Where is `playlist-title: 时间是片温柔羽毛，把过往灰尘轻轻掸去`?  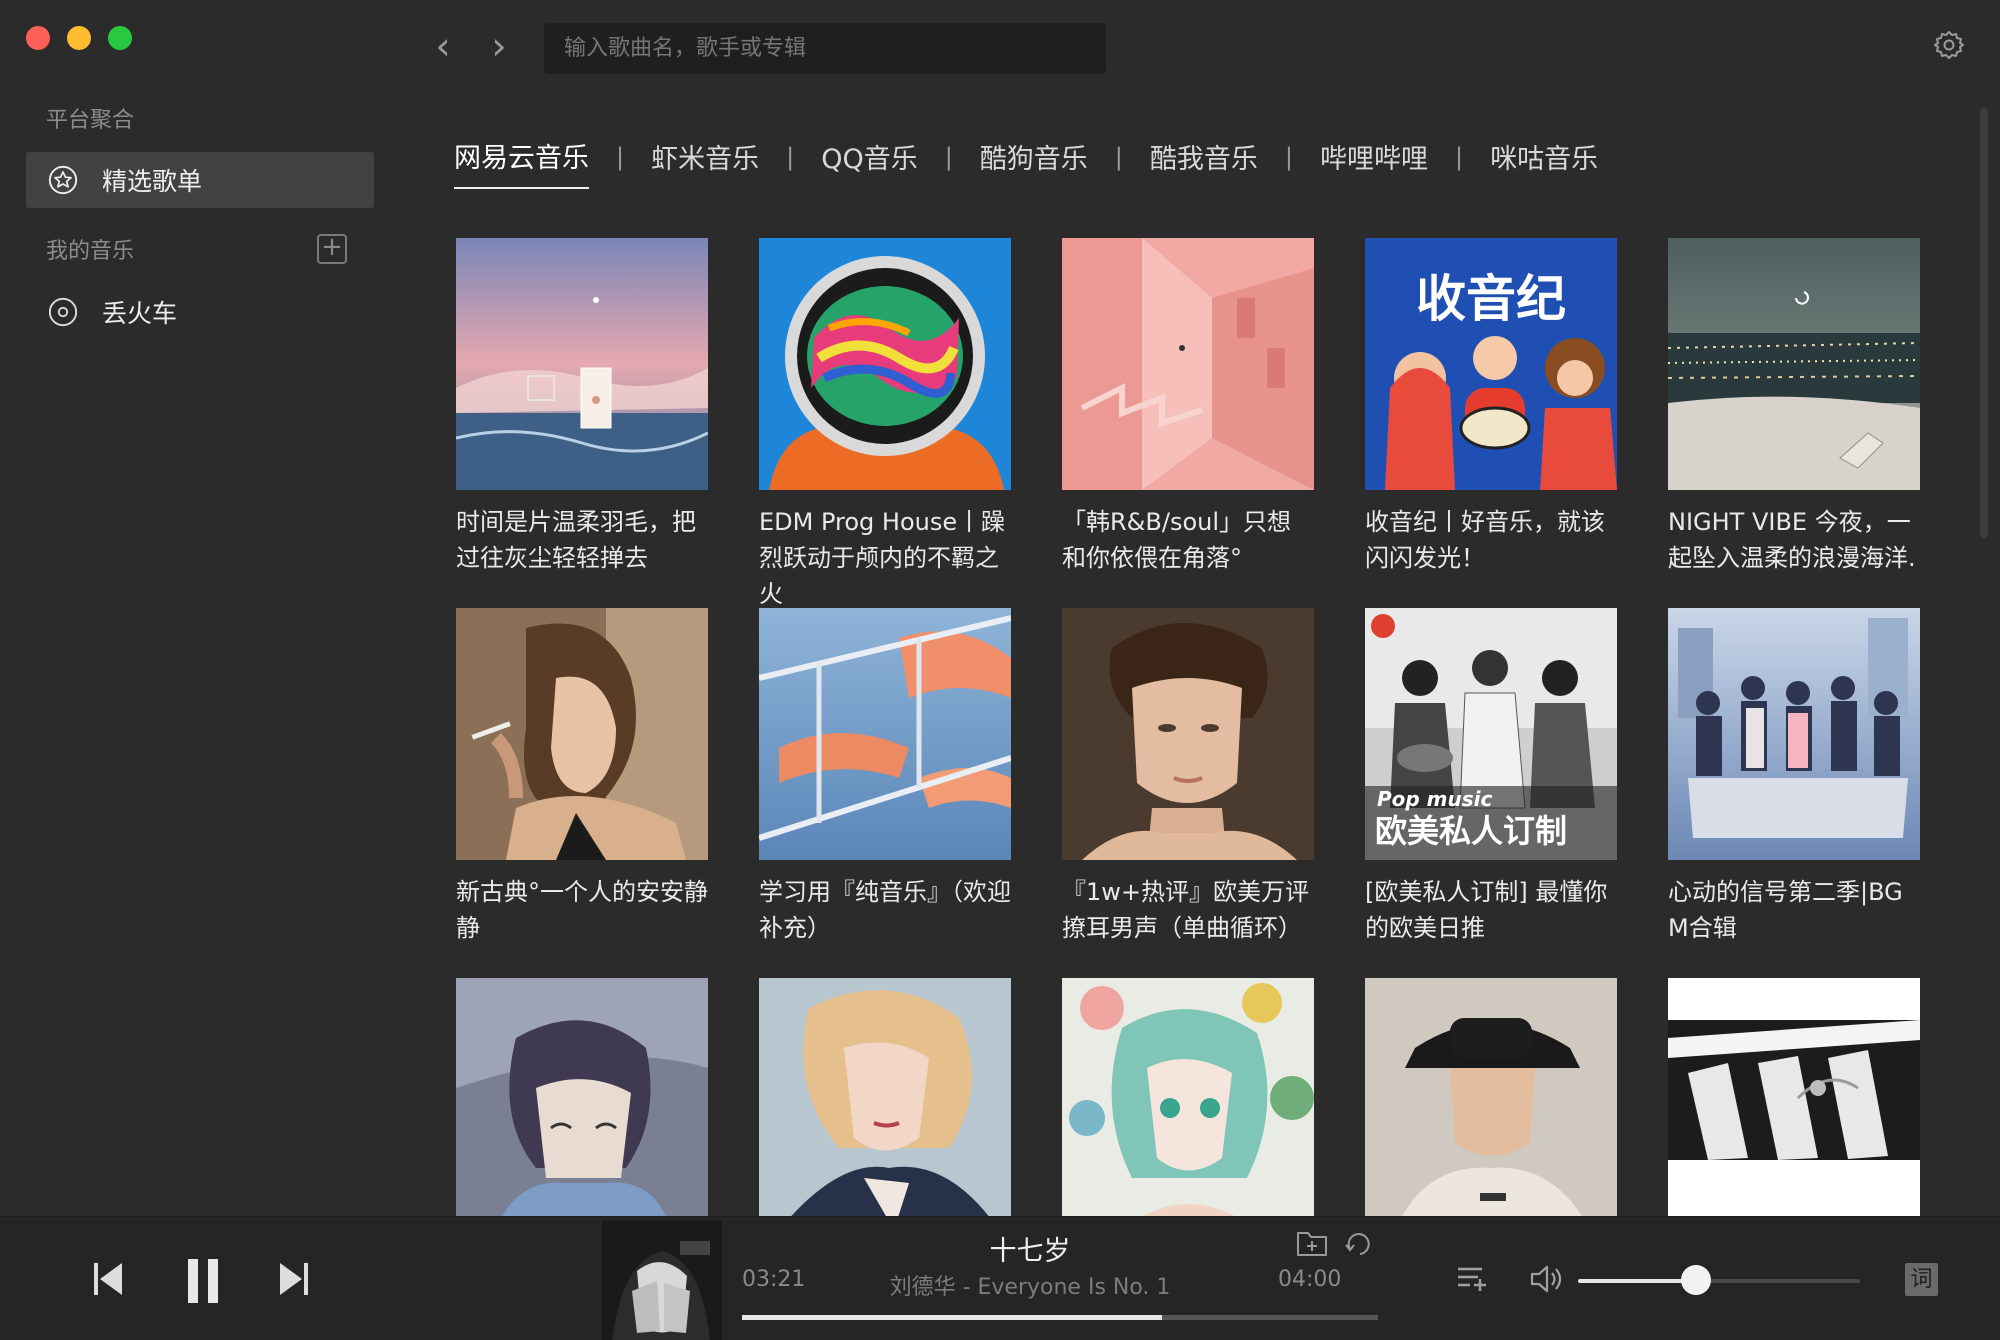
playlist-title: 时间是片温柔羽毛，把过往灰尘轻轻掸去 is located at coordinates (576, 540).